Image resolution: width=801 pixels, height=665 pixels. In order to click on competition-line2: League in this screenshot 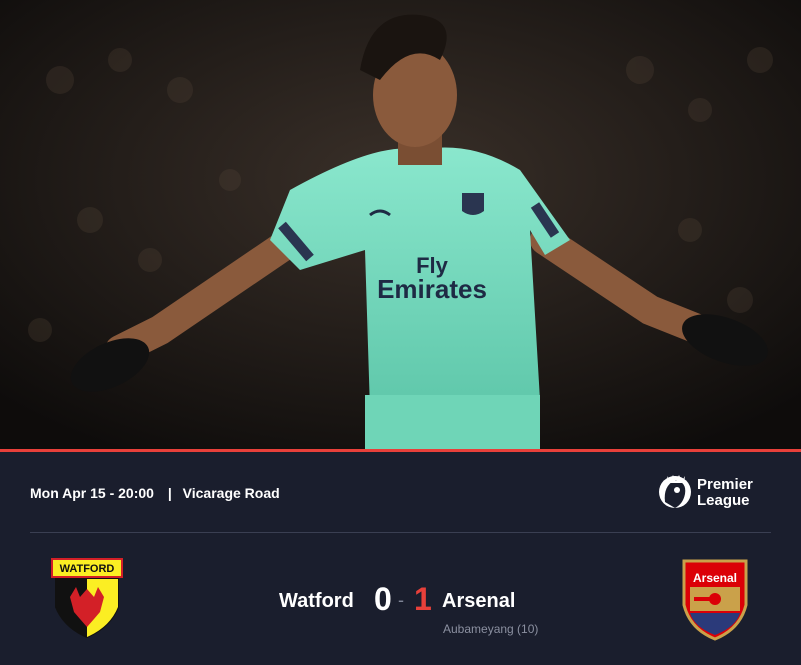, I will do `click(723, 500)`.